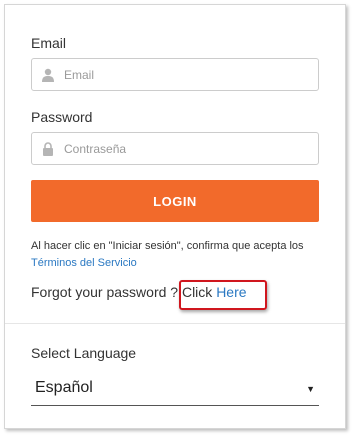 The width and height of the screenshot is (353, 437). Describe the element at coordinates (84, 263) in the screenshot. I see `terms-link: Términos del Servicio` at that location.